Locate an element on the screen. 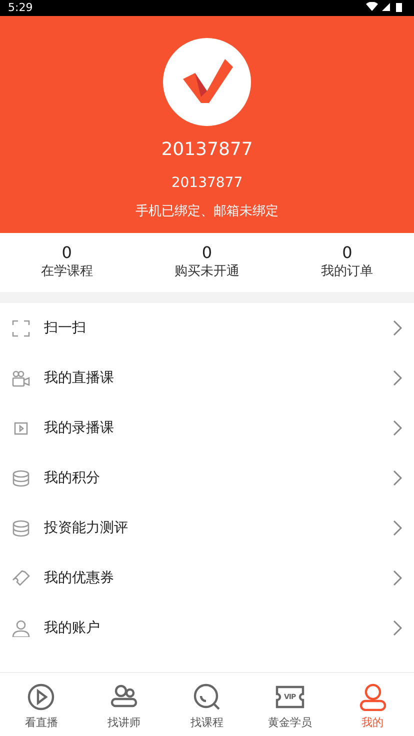 The image size is (414, 736). binding-status: 手机已绑定、邮箱未绑定 is located at coordinates (207, 212).